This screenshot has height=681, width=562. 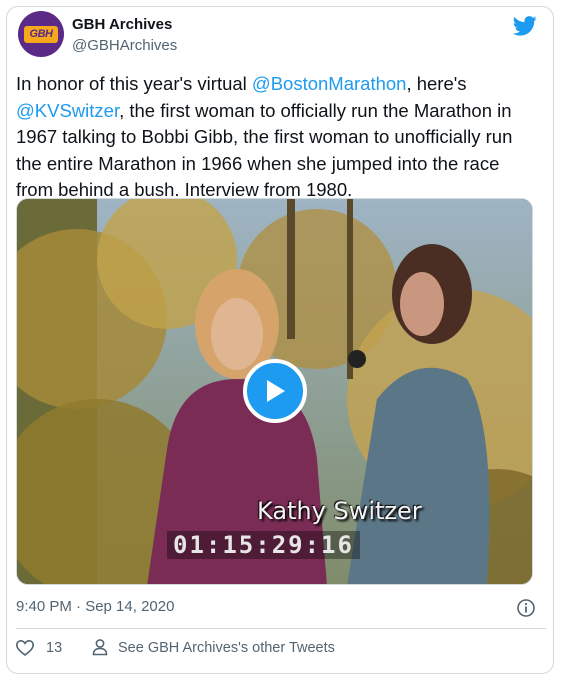 I want to click on tweet-text-part: , here's, so click(x=436, y=83).